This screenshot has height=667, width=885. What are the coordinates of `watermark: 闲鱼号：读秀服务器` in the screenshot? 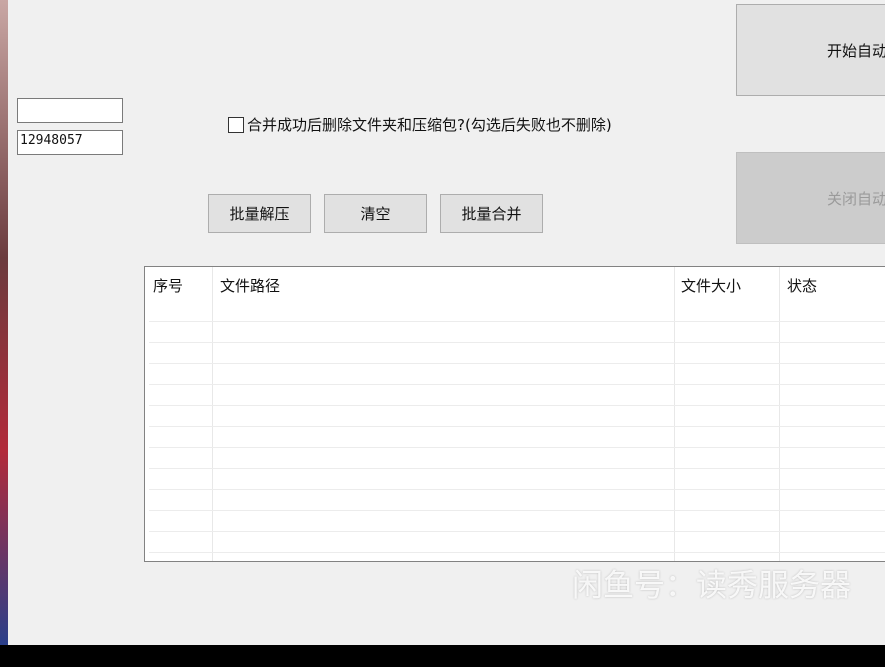 It's located at (711, 586).